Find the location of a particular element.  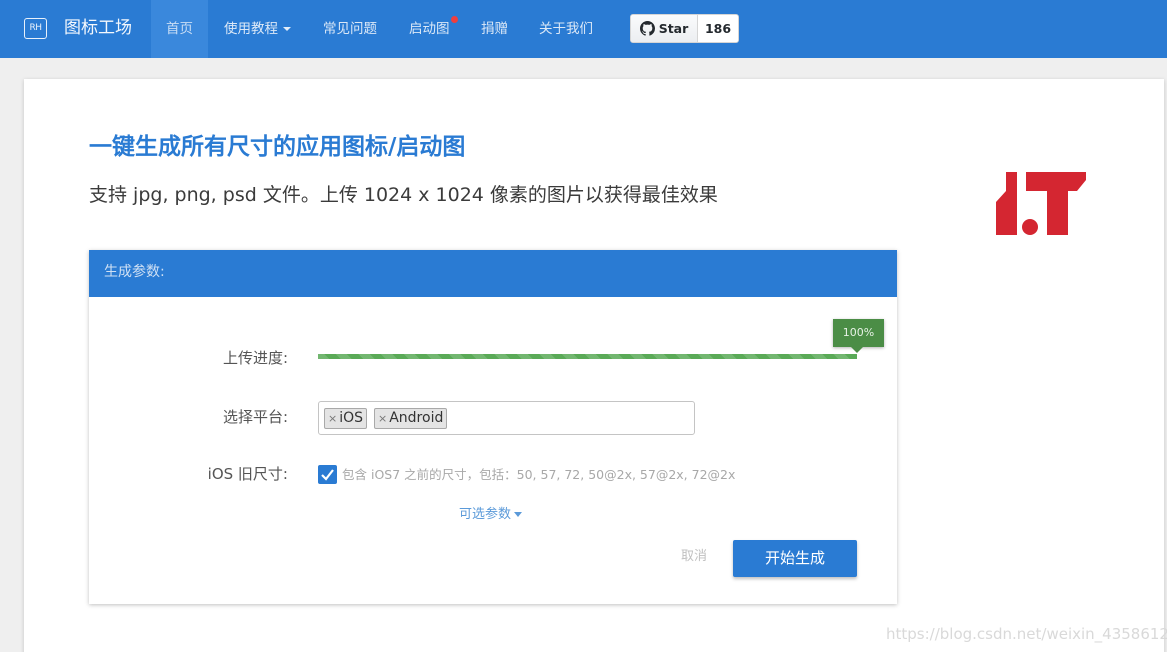

upload-progress-label: 上传进度: is located at coordinates (255, 358).